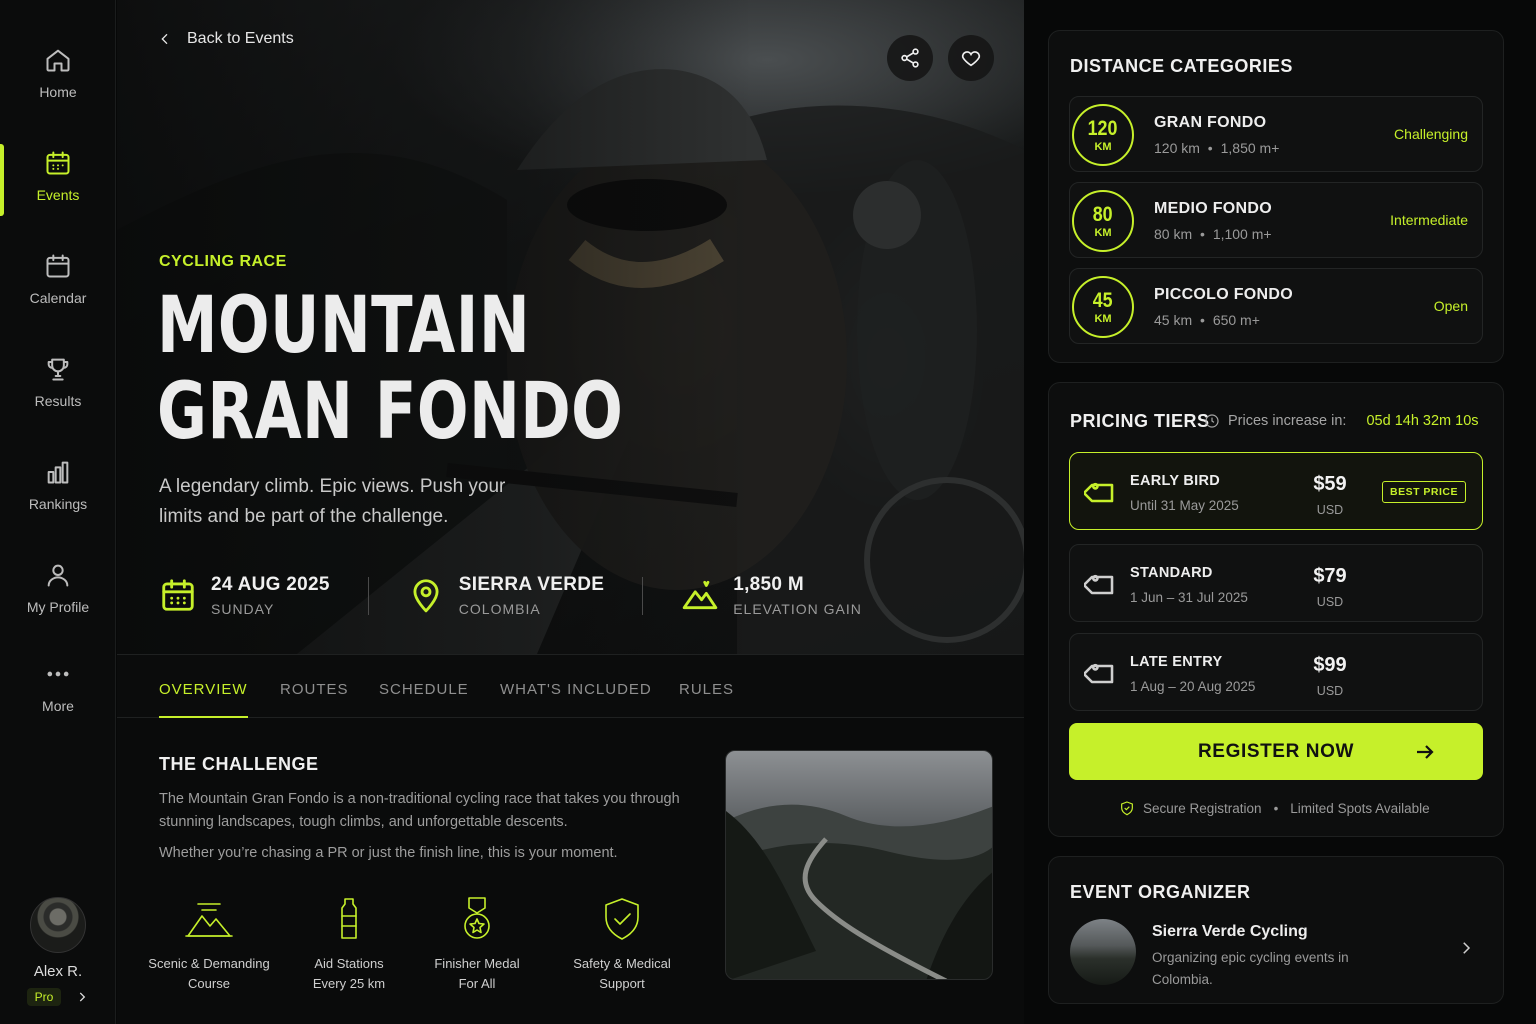 The width and height of the screenshot is (1536, 1024). What do you see at coordinates (1431, 134) in the screenshot?
I see `difficulty-level: Challenging` at bounding box center [1431, 134].